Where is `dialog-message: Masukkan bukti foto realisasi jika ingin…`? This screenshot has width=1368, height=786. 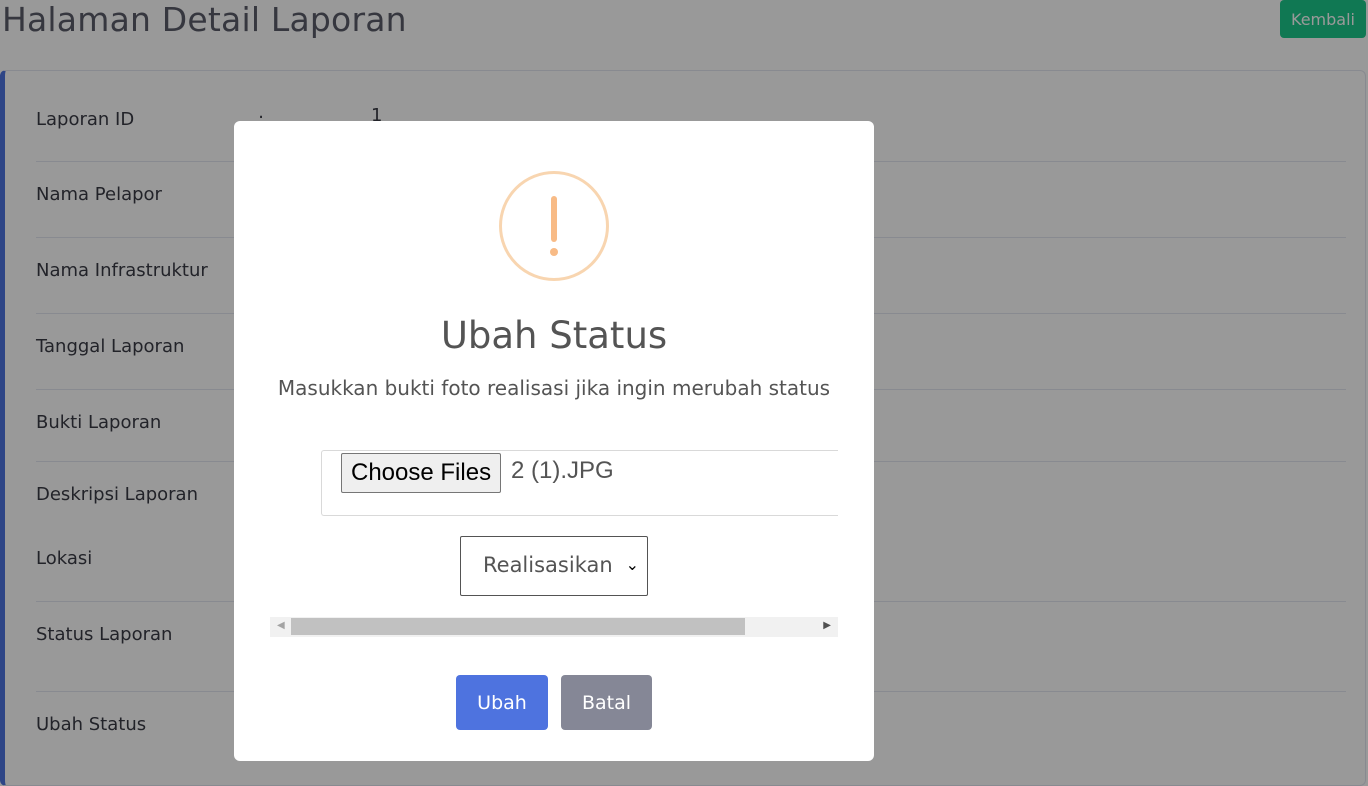 dialog-message: Masukkan bukti foto realisasi jika ingin… is located at coordinates (554, 388).